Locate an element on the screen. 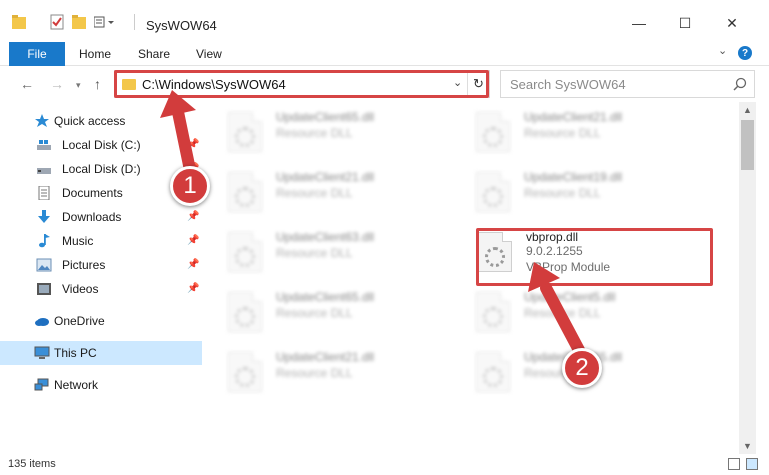 The width and height of the screenshot is (769, 475). search-box: Search SysWOW64 is located at coordinates (627, 84).